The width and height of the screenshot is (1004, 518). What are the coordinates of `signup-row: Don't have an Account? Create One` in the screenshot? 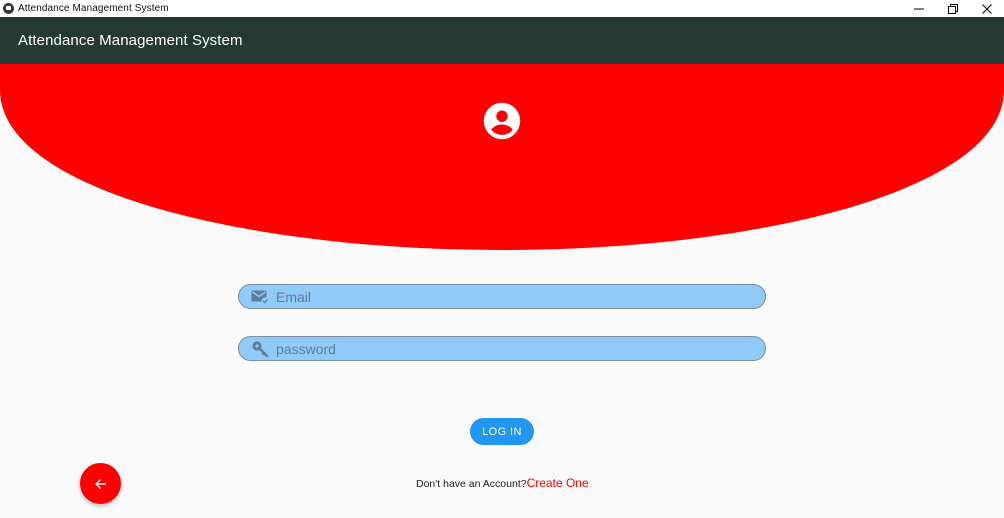 It's located at (502, 483).